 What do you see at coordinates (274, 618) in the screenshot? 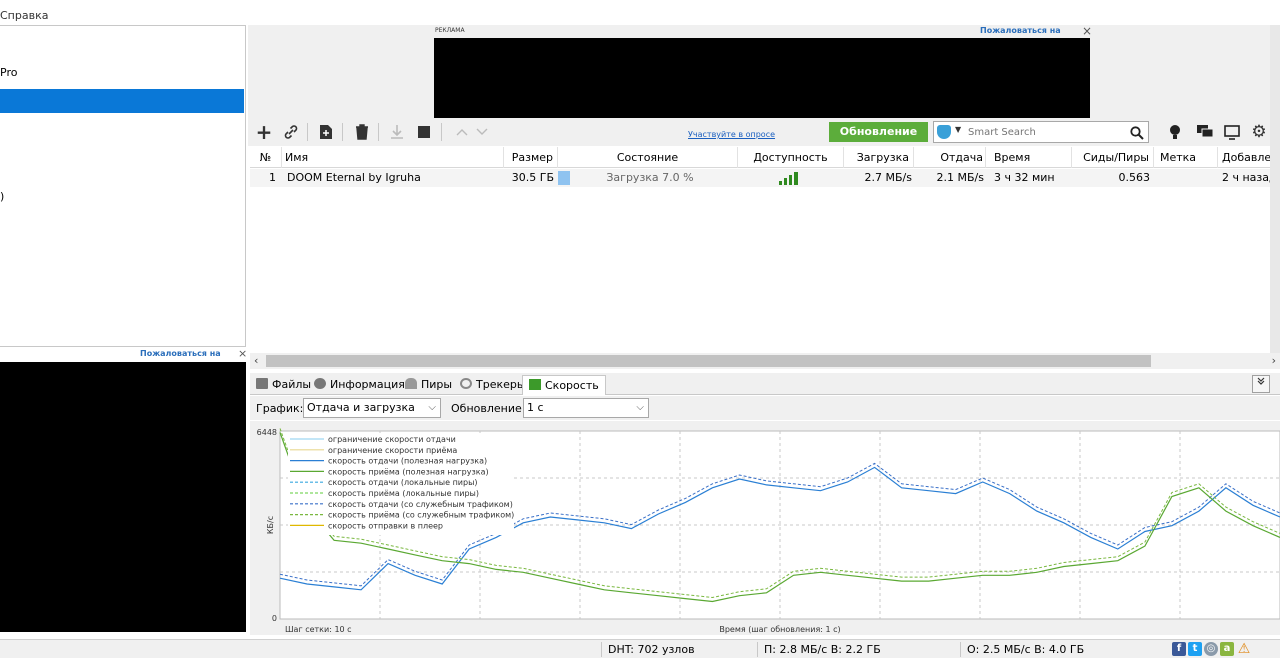
I see `y-tick-label: 0` at bounding box center [274, 618].